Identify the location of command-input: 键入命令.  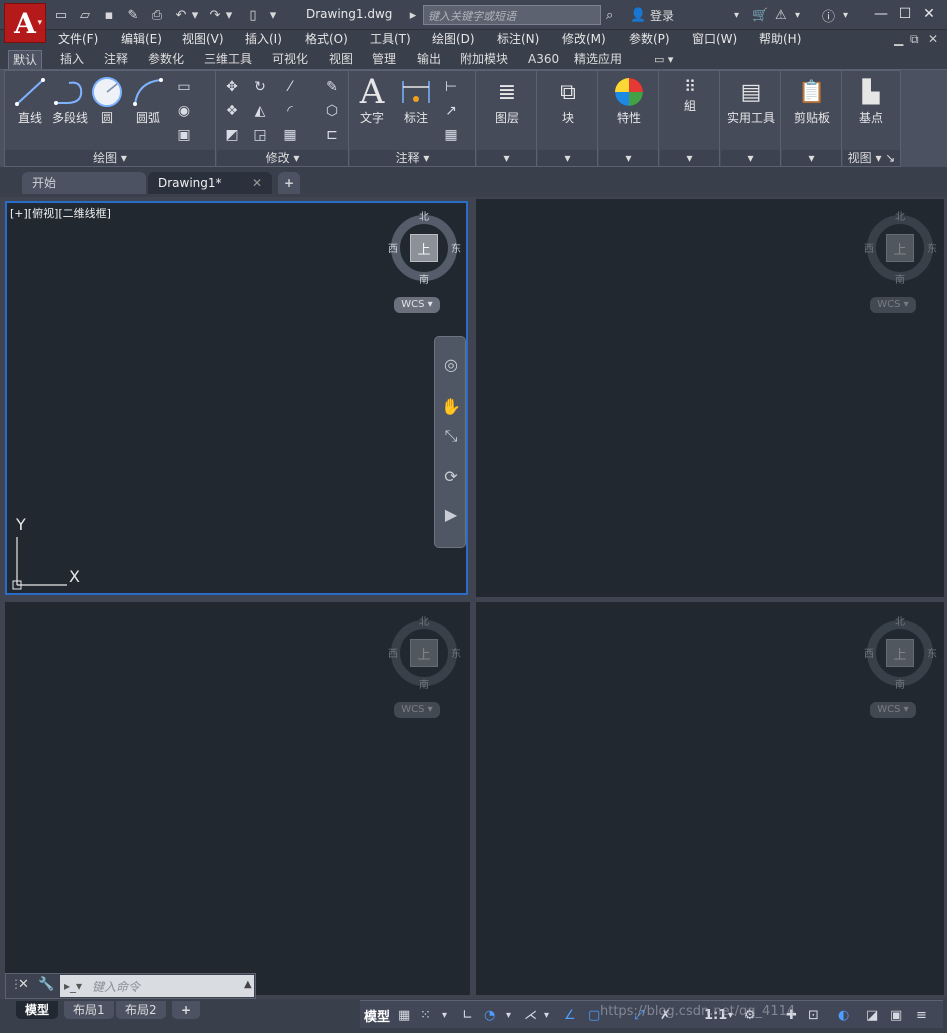
(157, 986).